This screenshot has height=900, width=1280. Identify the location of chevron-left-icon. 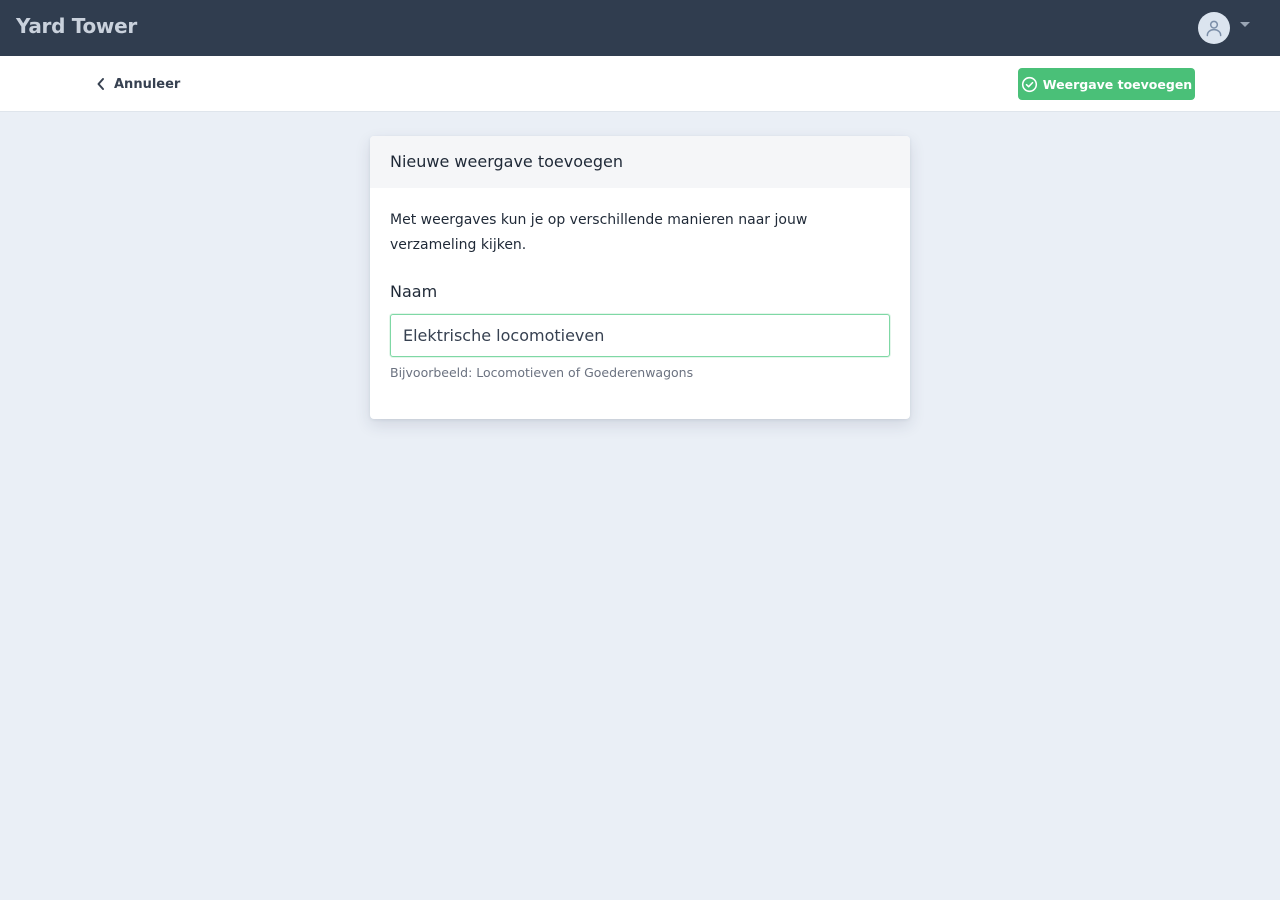
(100, 84).